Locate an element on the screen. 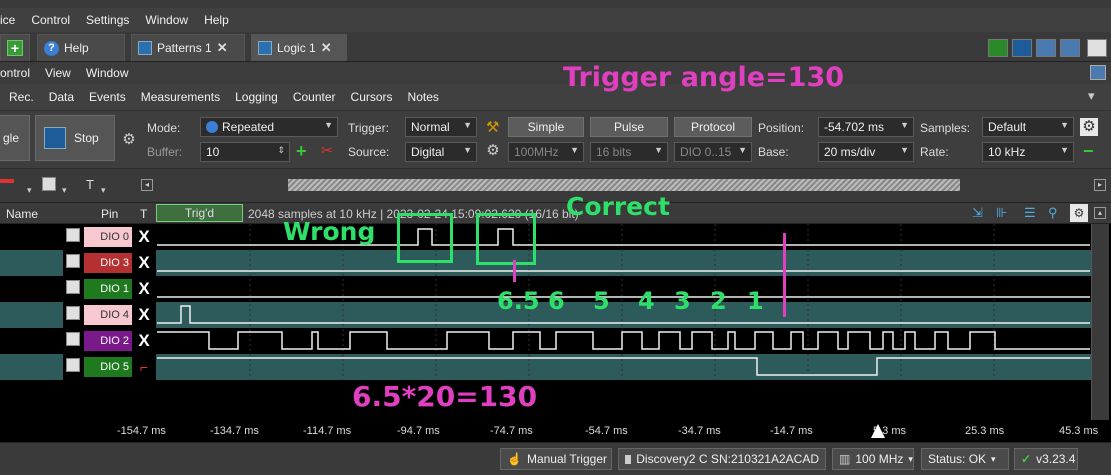 This screenshot has height=475, width=1111. menu-settings: Settings is located at coordinates (106, 20).